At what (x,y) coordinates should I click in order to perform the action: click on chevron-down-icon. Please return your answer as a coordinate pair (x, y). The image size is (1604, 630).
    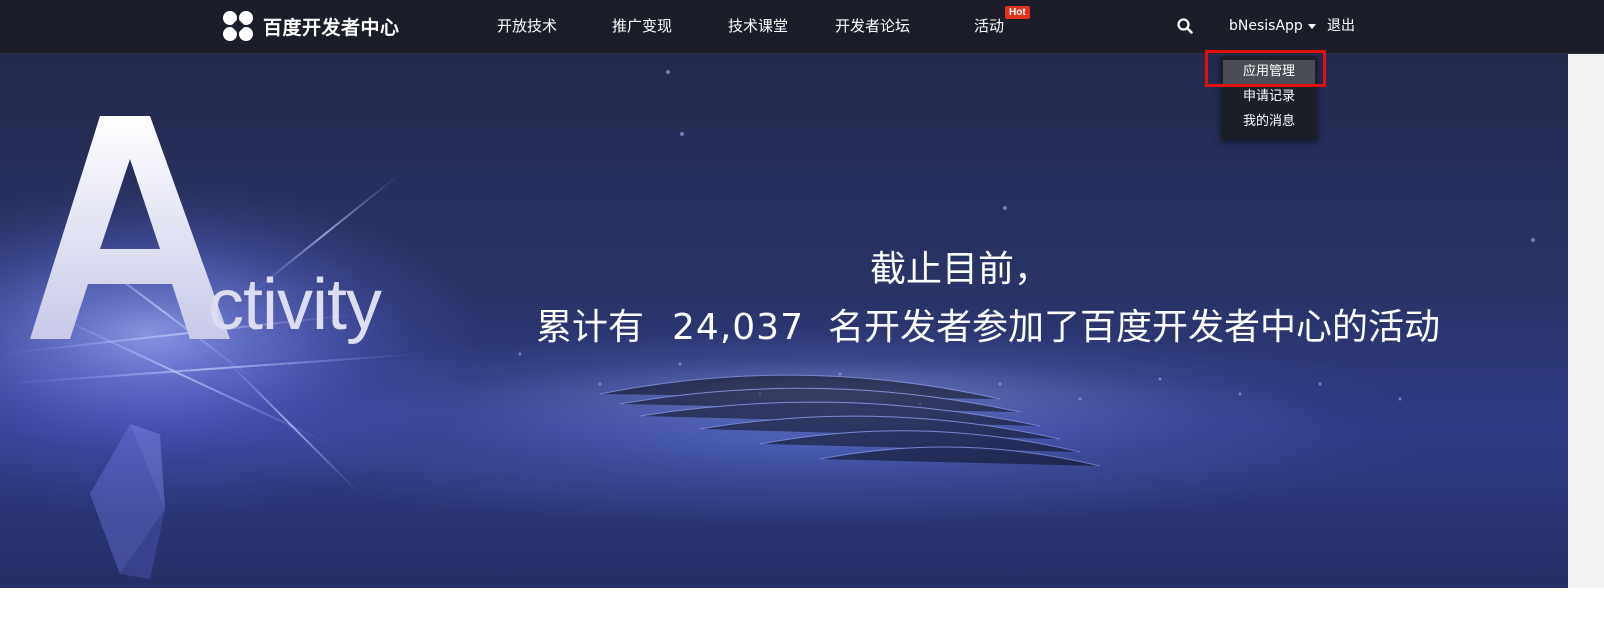
    Looking at the image, I should click on (1311, 26).